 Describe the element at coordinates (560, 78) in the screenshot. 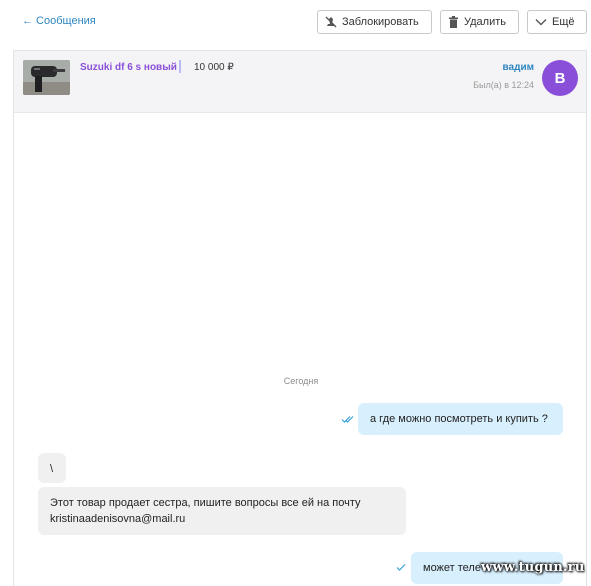

I see `avatar: В` at that location.